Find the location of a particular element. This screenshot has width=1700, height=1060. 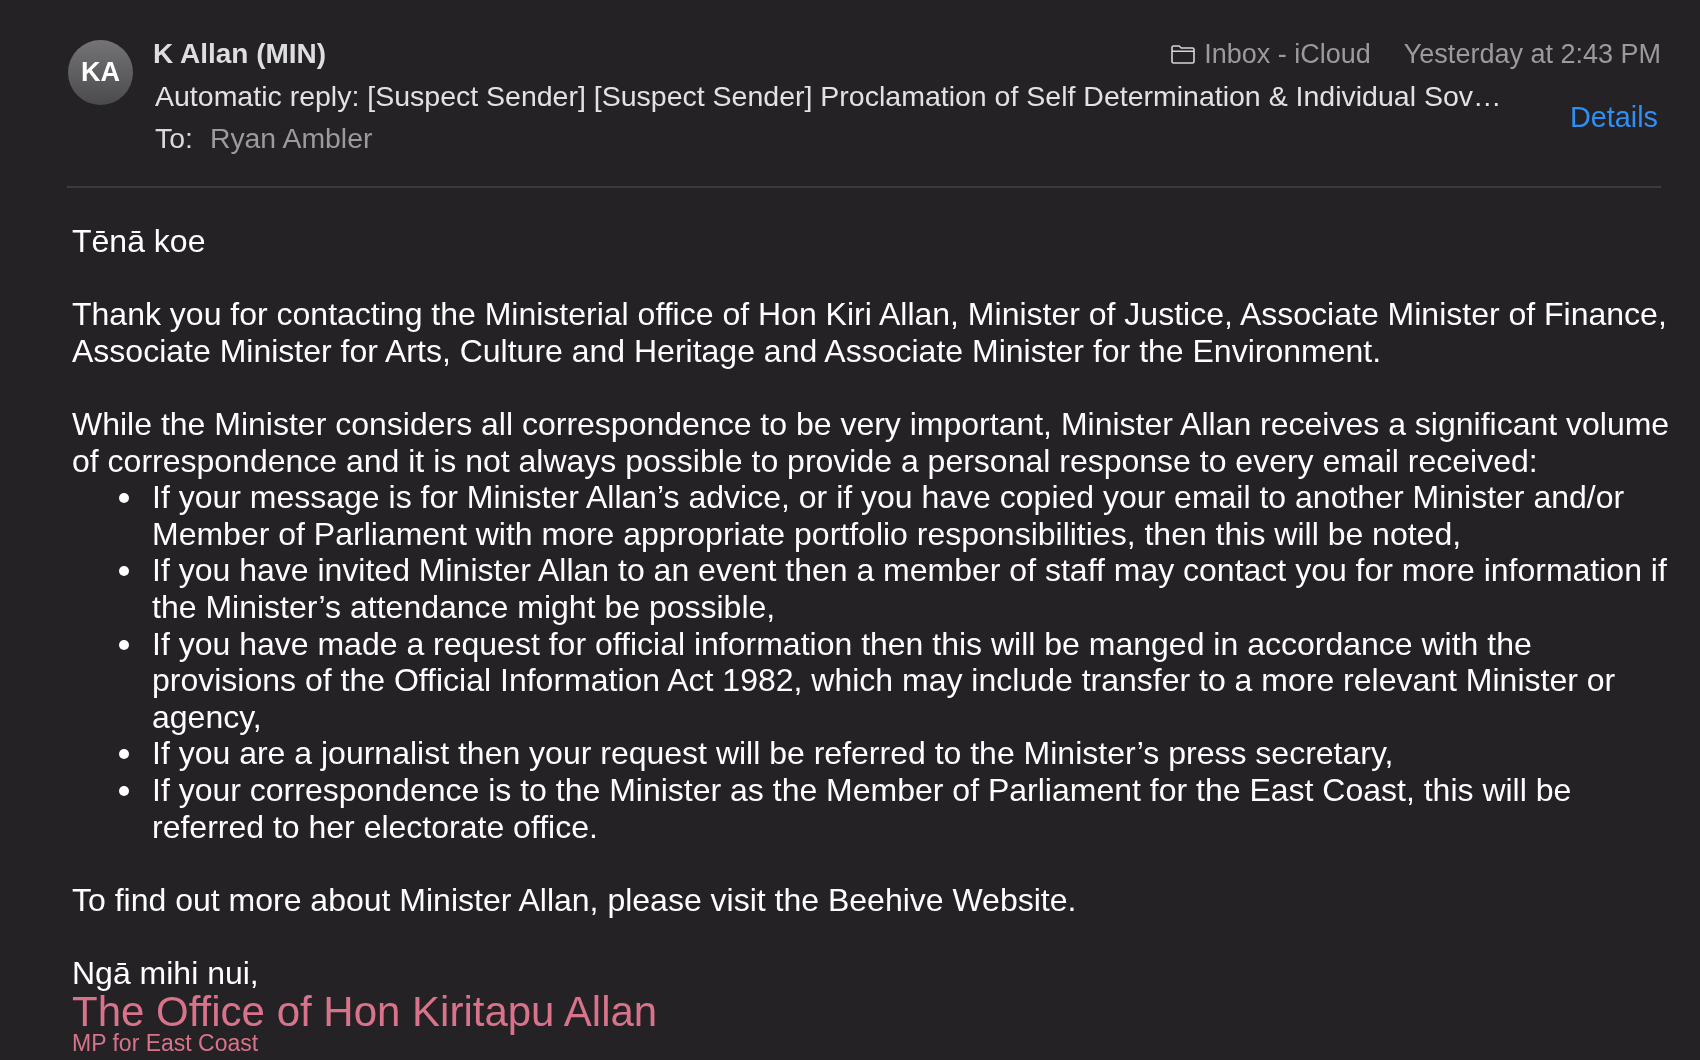

to-label: To: is located at coordinates (174, 138).